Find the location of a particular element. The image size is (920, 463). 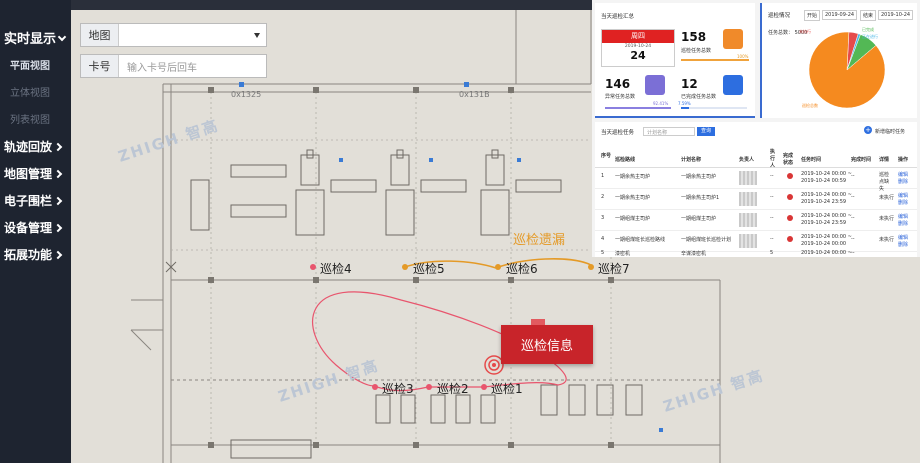

card-input-label: 卡号 is located at coordinates (100, 66).